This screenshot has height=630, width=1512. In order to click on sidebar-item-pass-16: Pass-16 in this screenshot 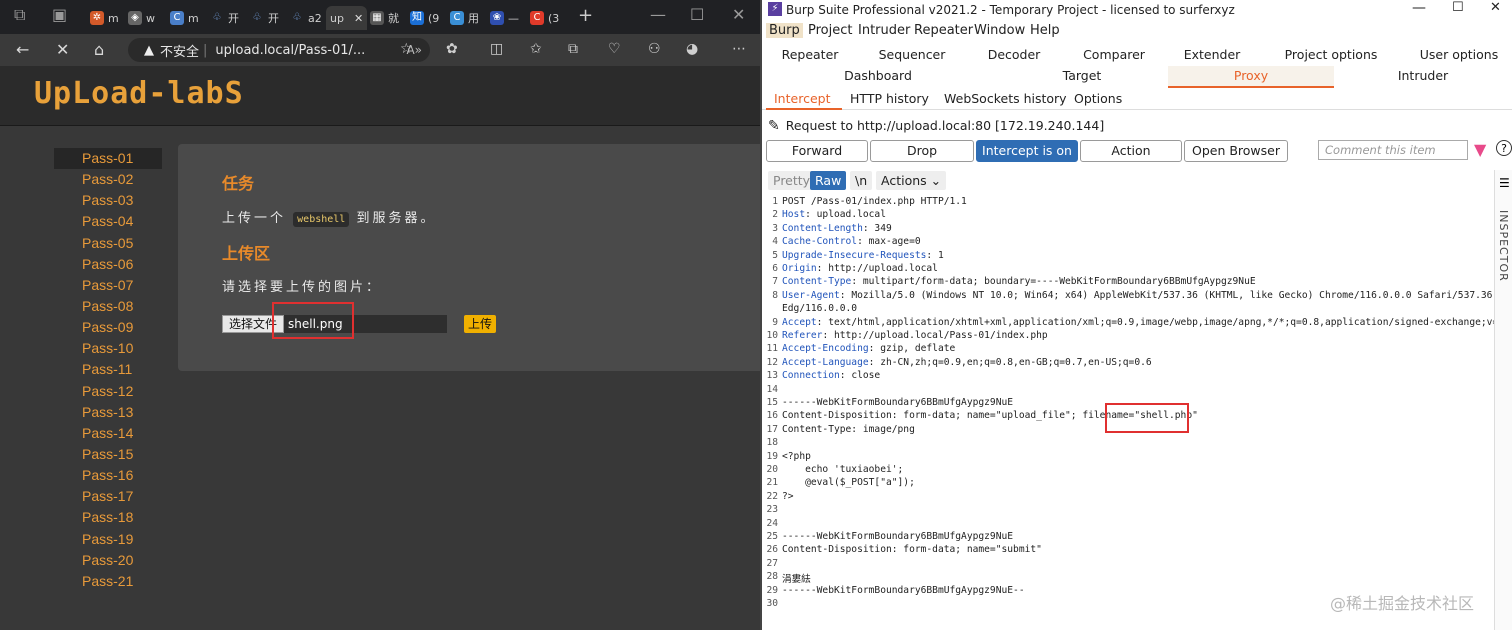, I will do `click(108, 475)`.